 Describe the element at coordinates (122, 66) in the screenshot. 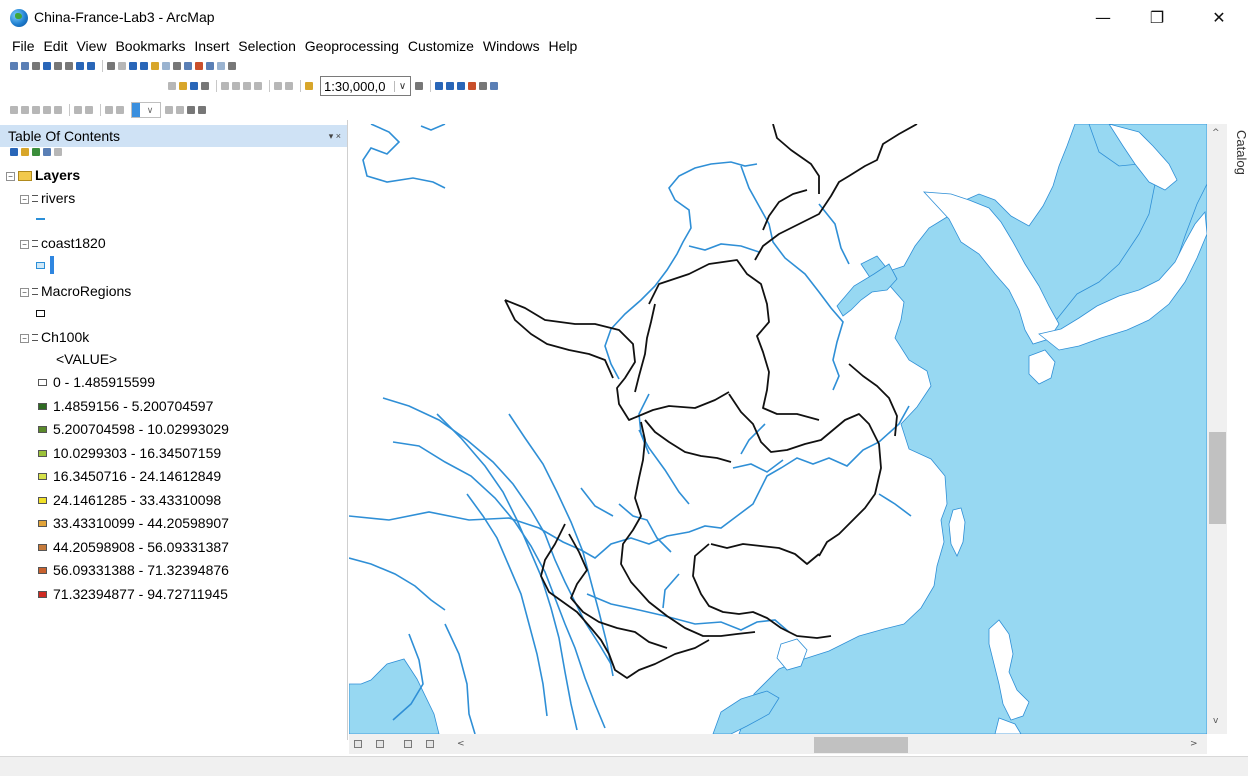

I see `clear-selection-icon` at that location.